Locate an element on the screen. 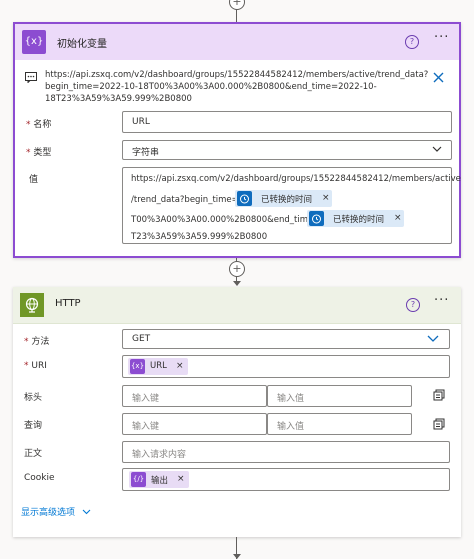  headers-label: 标头 is located at coordinates (33, 398).